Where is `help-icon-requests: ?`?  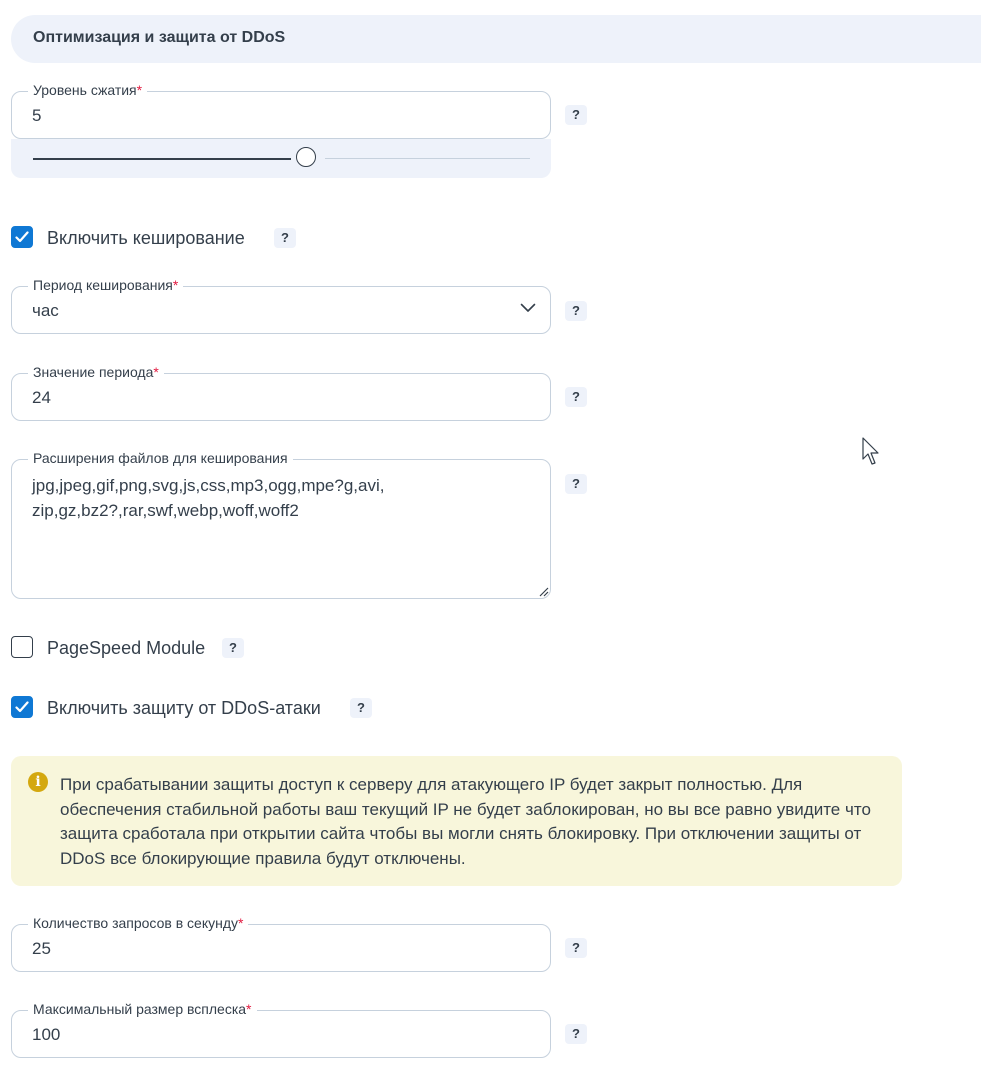
help-icon-requests: ? is located at coordinates (576, 948).